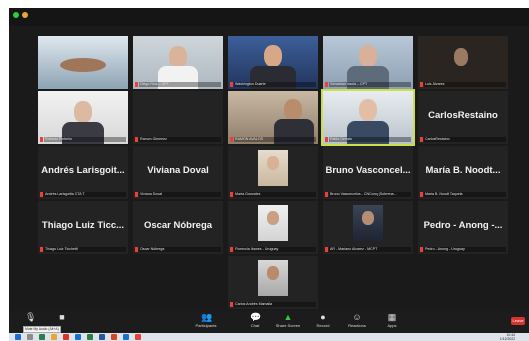  I want to click on participant-tile: RAMÓN AVALOS, so click(273, 117).